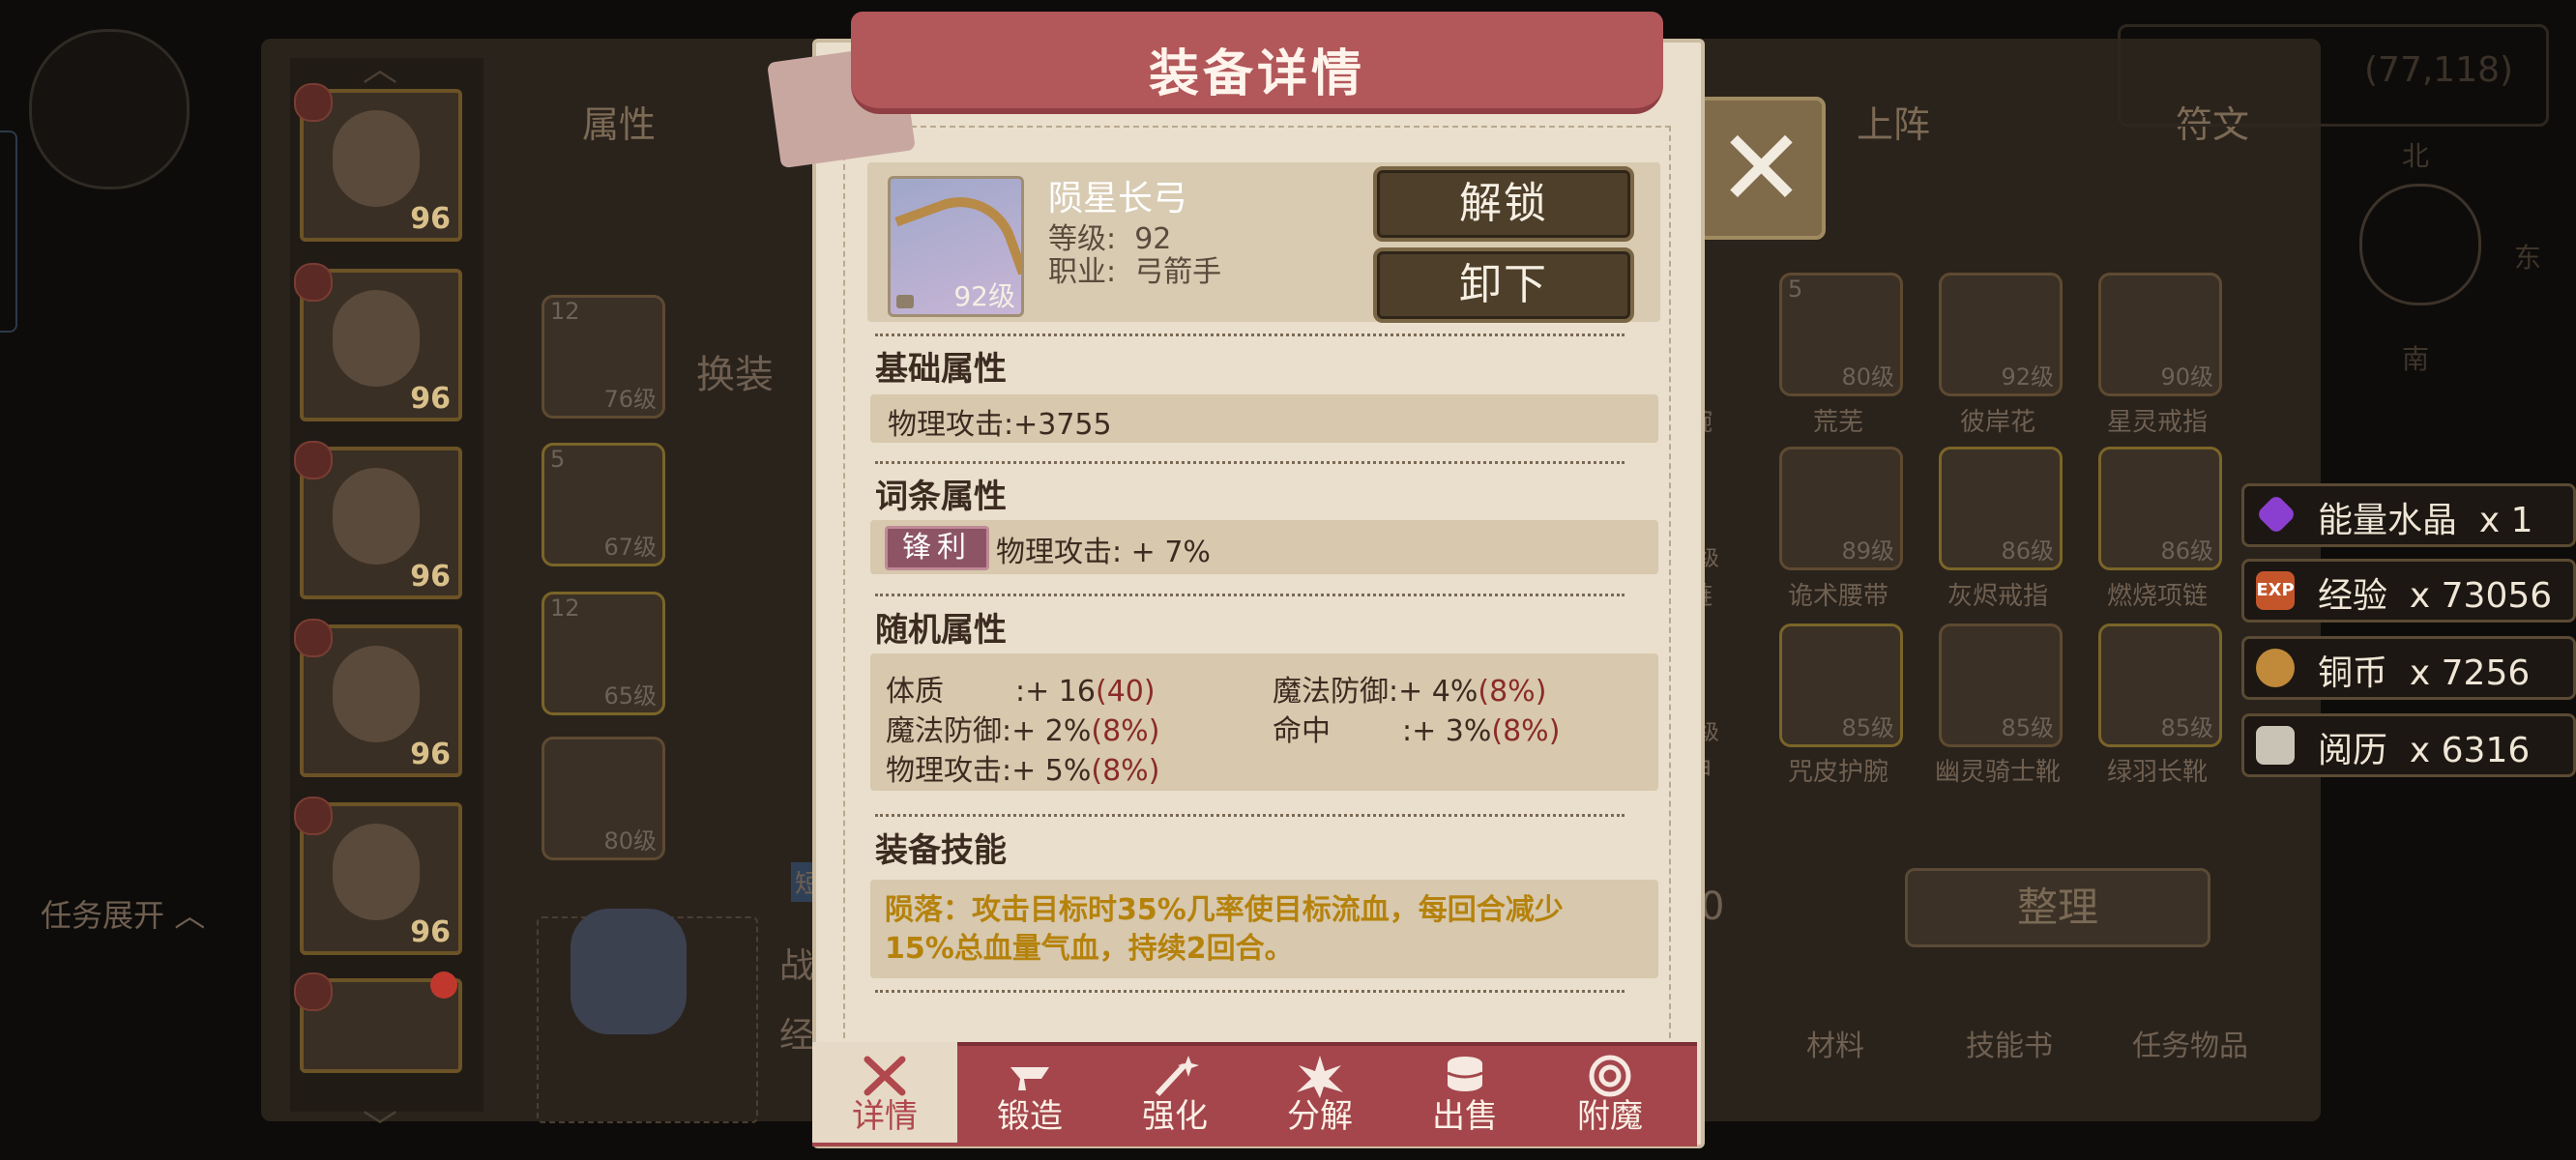 This screenshot has height=1160, width=2576. I want to click on compass-north: 北, so click(2416, 156).